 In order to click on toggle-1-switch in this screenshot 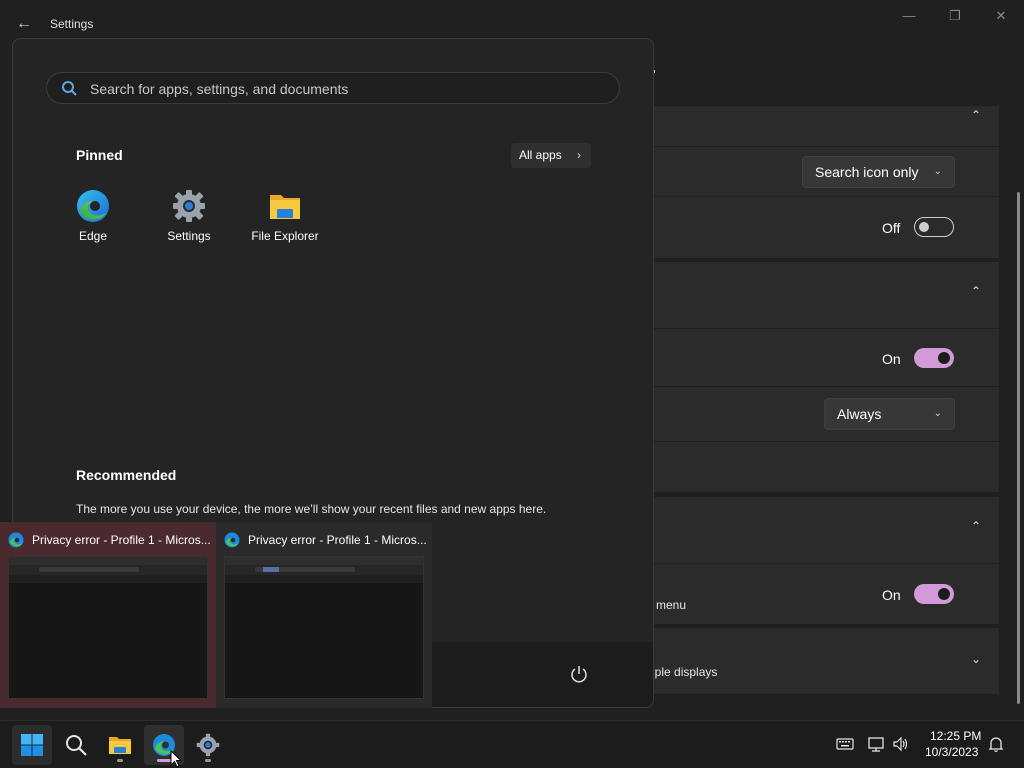, I will do `click(934, 227)`.